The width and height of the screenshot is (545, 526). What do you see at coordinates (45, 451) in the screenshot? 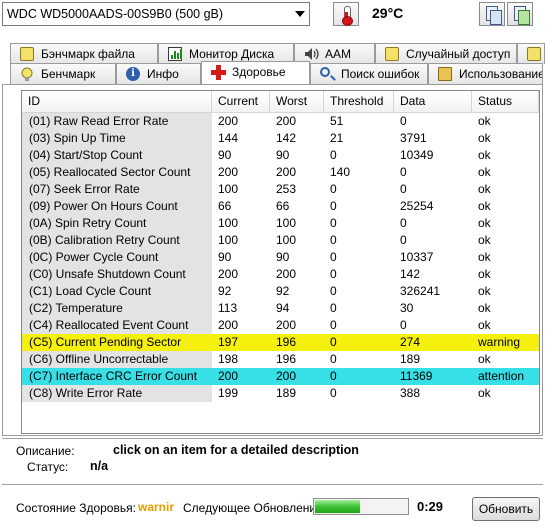
I see `description-label: Описание:` at bounding box center [45, 451].